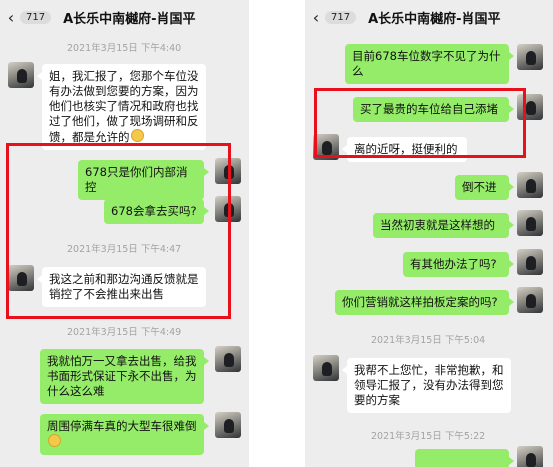 This screenshot has width=553, height=467. Describe the element at coordinates (428, 340) in the screenshot. I see `timestamp: 2021年3月15日 下午5:04` at that location.